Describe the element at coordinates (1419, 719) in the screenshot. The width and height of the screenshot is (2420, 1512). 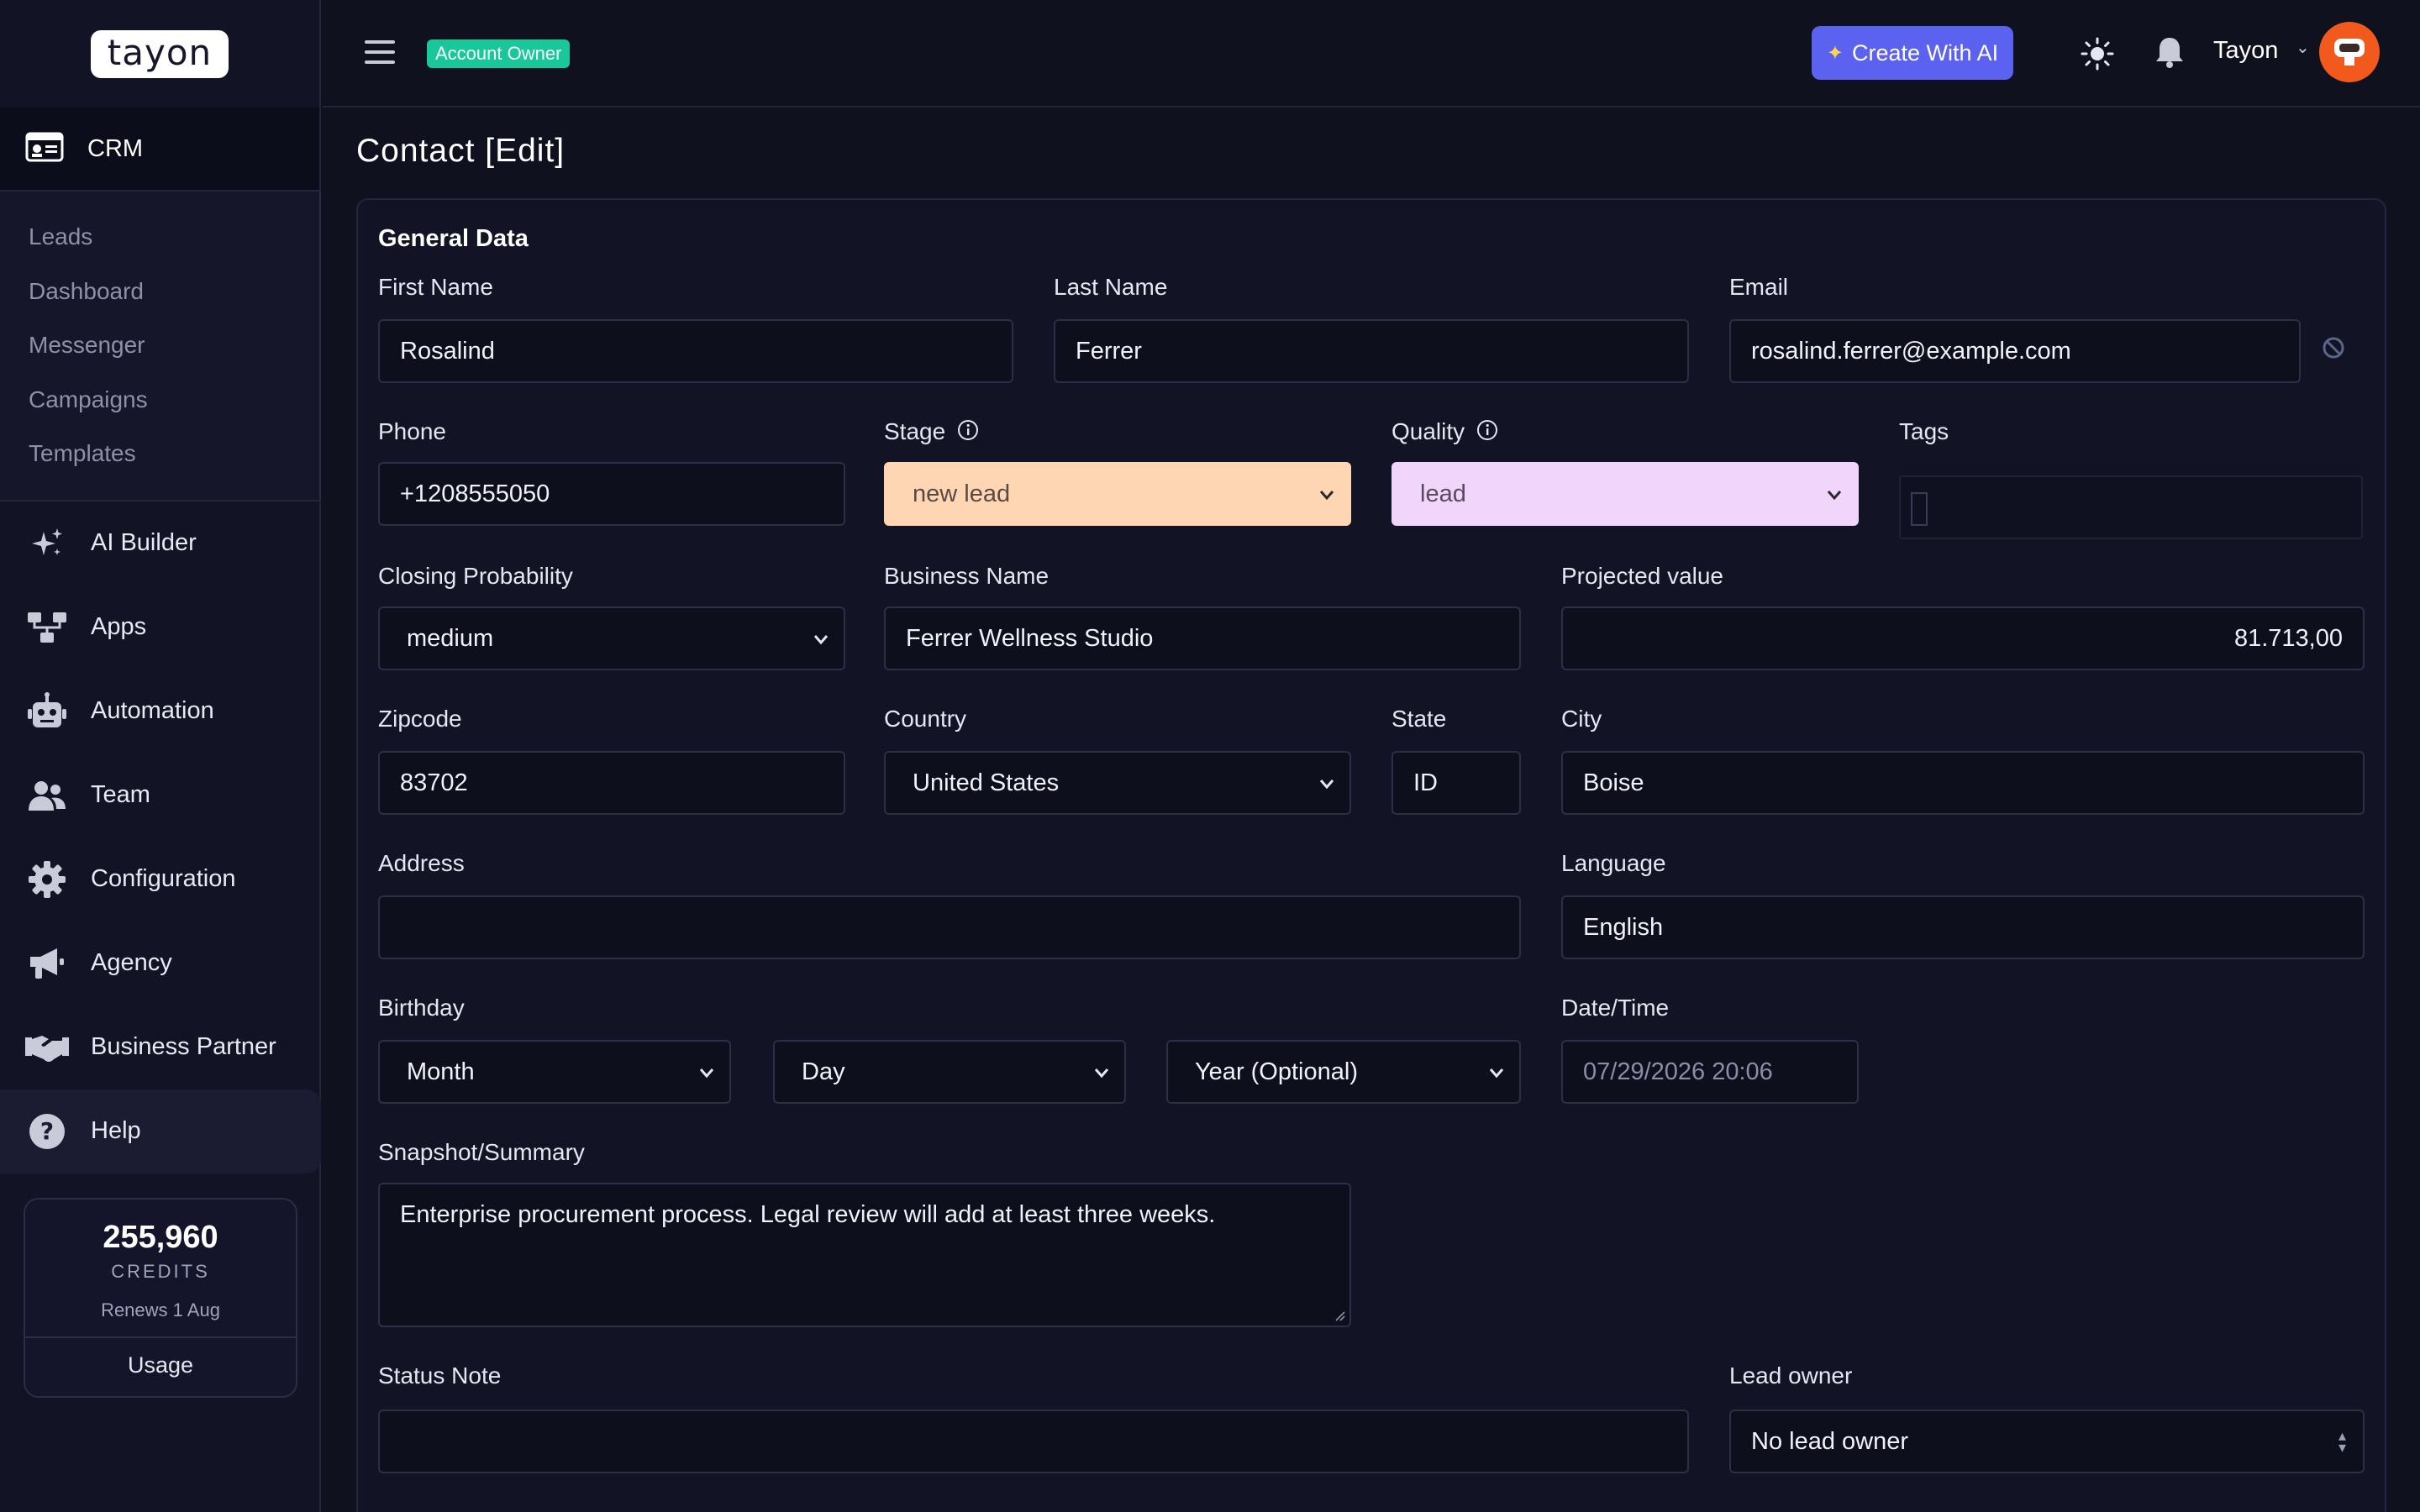
I see `state-label: State` at that location.